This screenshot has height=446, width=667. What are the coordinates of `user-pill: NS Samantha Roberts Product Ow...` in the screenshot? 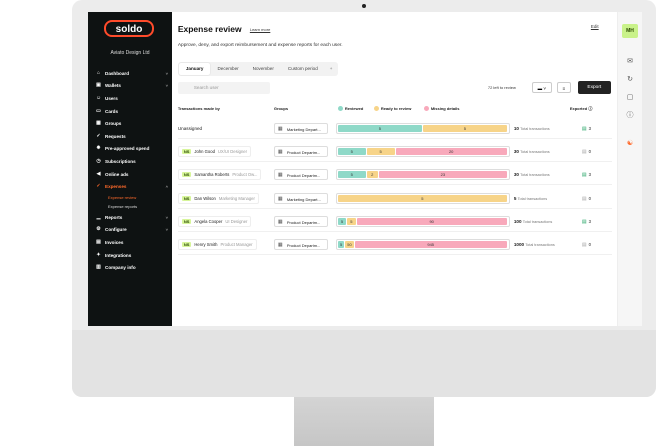 It's located at (219, 175).